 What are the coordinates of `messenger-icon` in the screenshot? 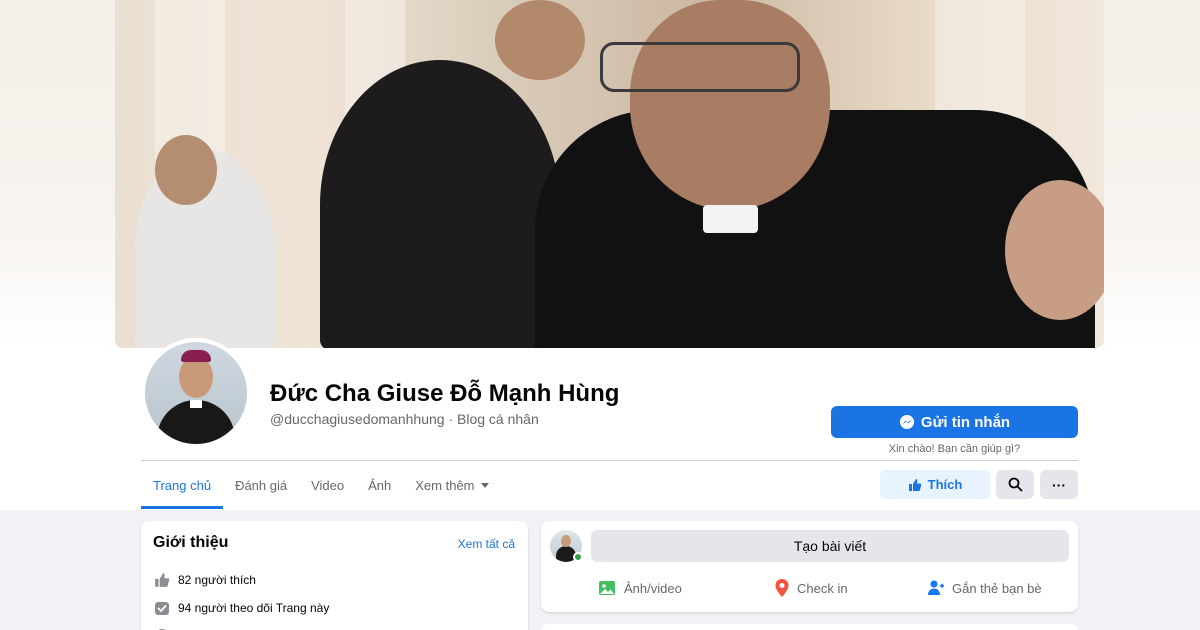 It's located at (906, 422).